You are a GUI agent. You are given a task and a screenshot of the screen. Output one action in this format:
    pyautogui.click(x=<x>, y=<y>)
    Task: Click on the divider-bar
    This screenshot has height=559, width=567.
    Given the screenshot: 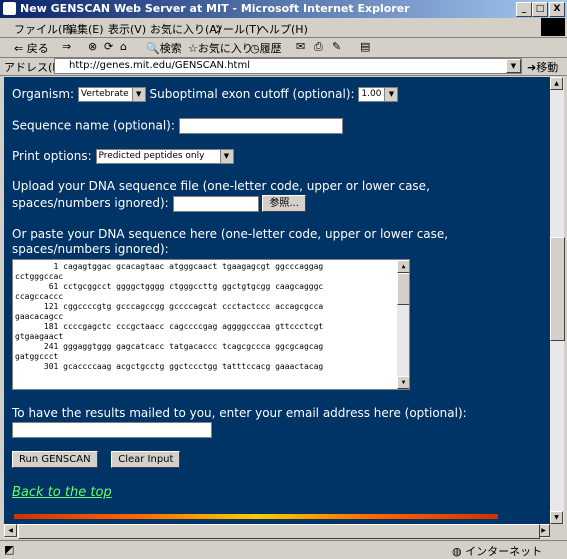 What is the action you would take?
    pyautogui.click(x=256, y=516)
    